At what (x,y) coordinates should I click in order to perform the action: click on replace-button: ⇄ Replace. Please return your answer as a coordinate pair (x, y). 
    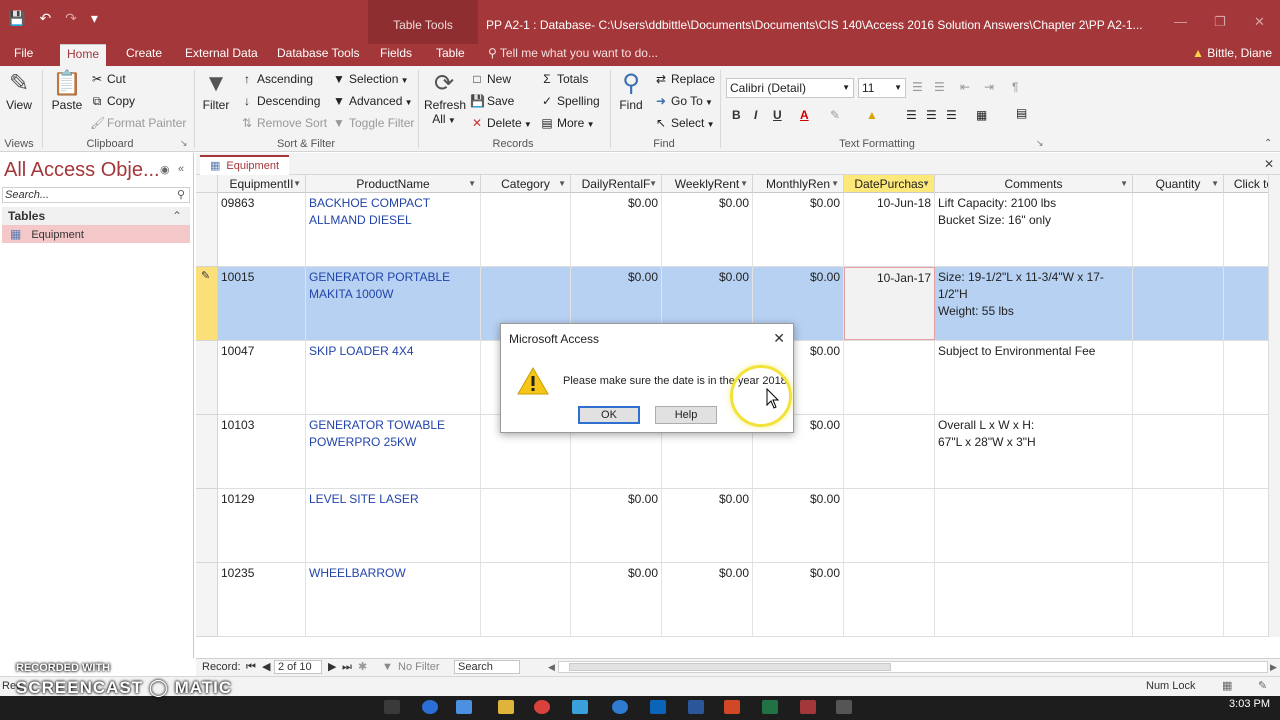
    Looking at the image, I should click on (684, 79).